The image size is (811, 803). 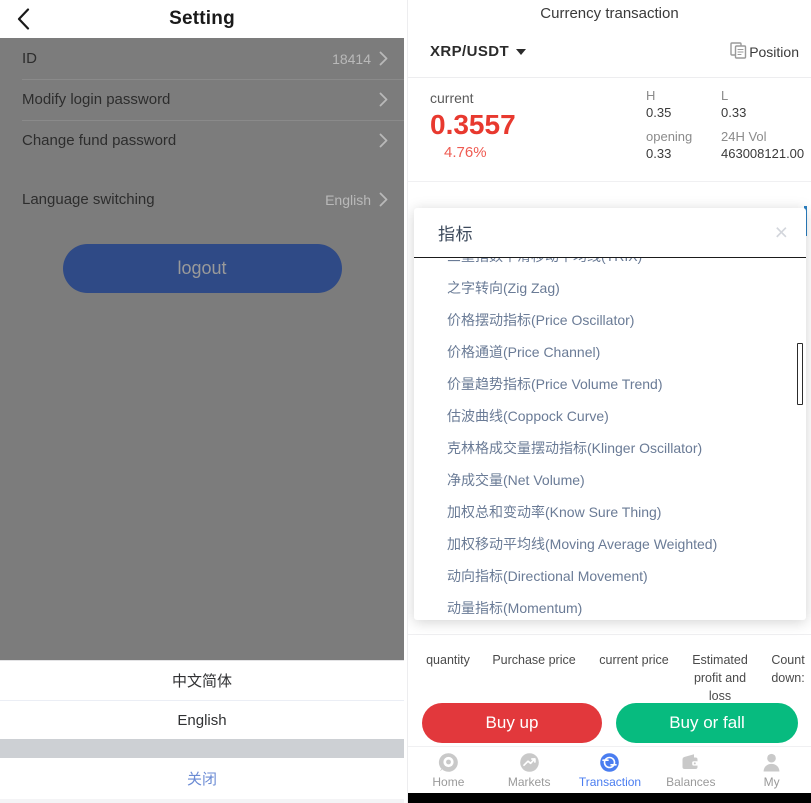 What do you see at coordinates (720, 678) in the screenshot?
I see `column-header-estimated-pnl: Estimated profit and loss` at bounding box center [720, 678].